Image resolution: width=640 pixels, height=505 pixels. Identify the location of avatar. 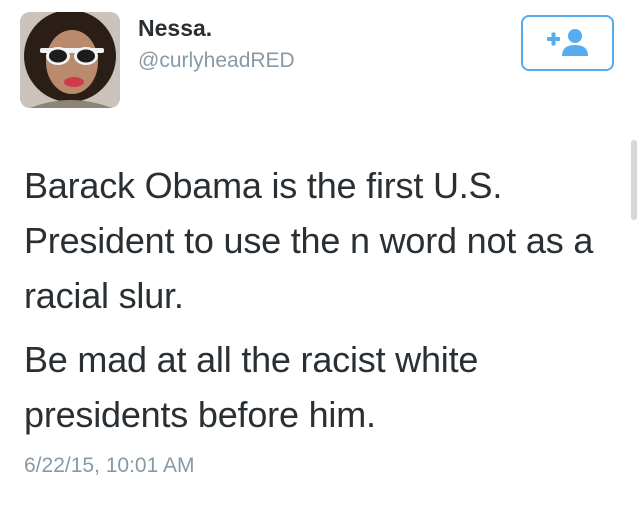
(70, 60).